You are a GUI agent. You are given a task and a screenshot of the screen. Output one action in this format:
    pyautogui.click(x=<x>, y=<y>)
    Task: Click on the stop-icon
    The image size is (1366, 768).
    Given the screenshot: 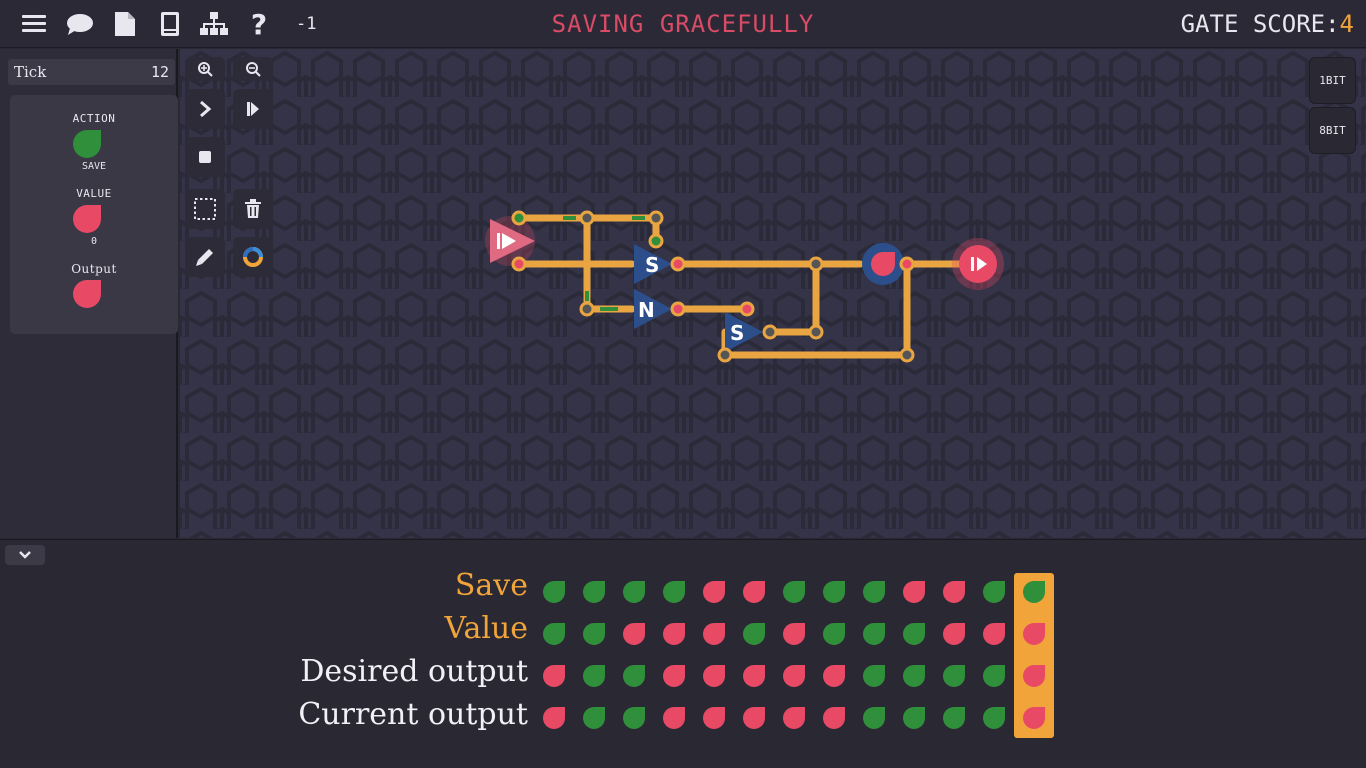 What is the action you would take?
    pyautogui.click(x=205, y=157)
    